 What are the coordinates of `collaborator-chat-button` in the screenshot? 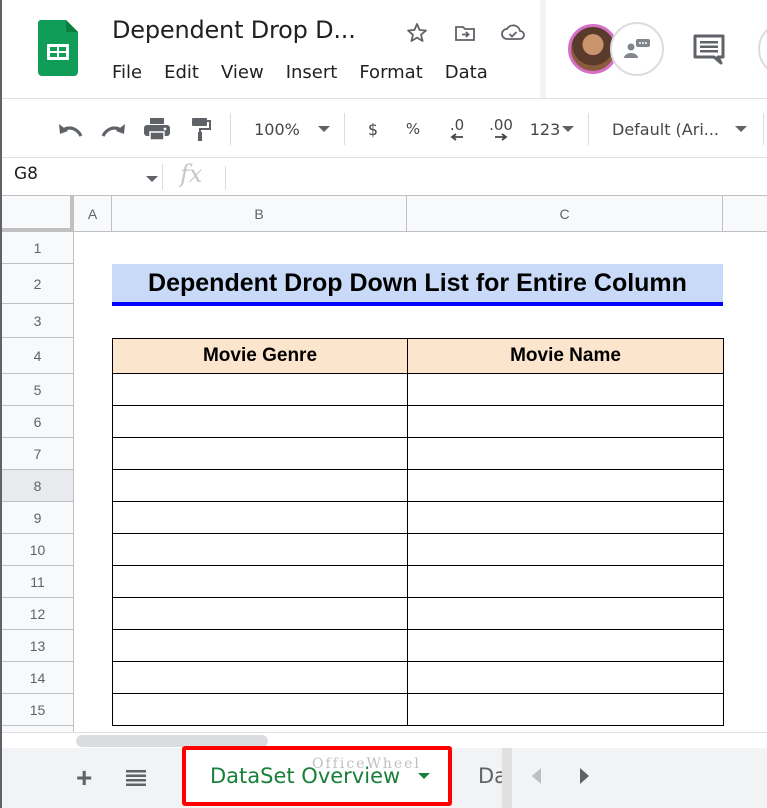 It's located at (637, 49).